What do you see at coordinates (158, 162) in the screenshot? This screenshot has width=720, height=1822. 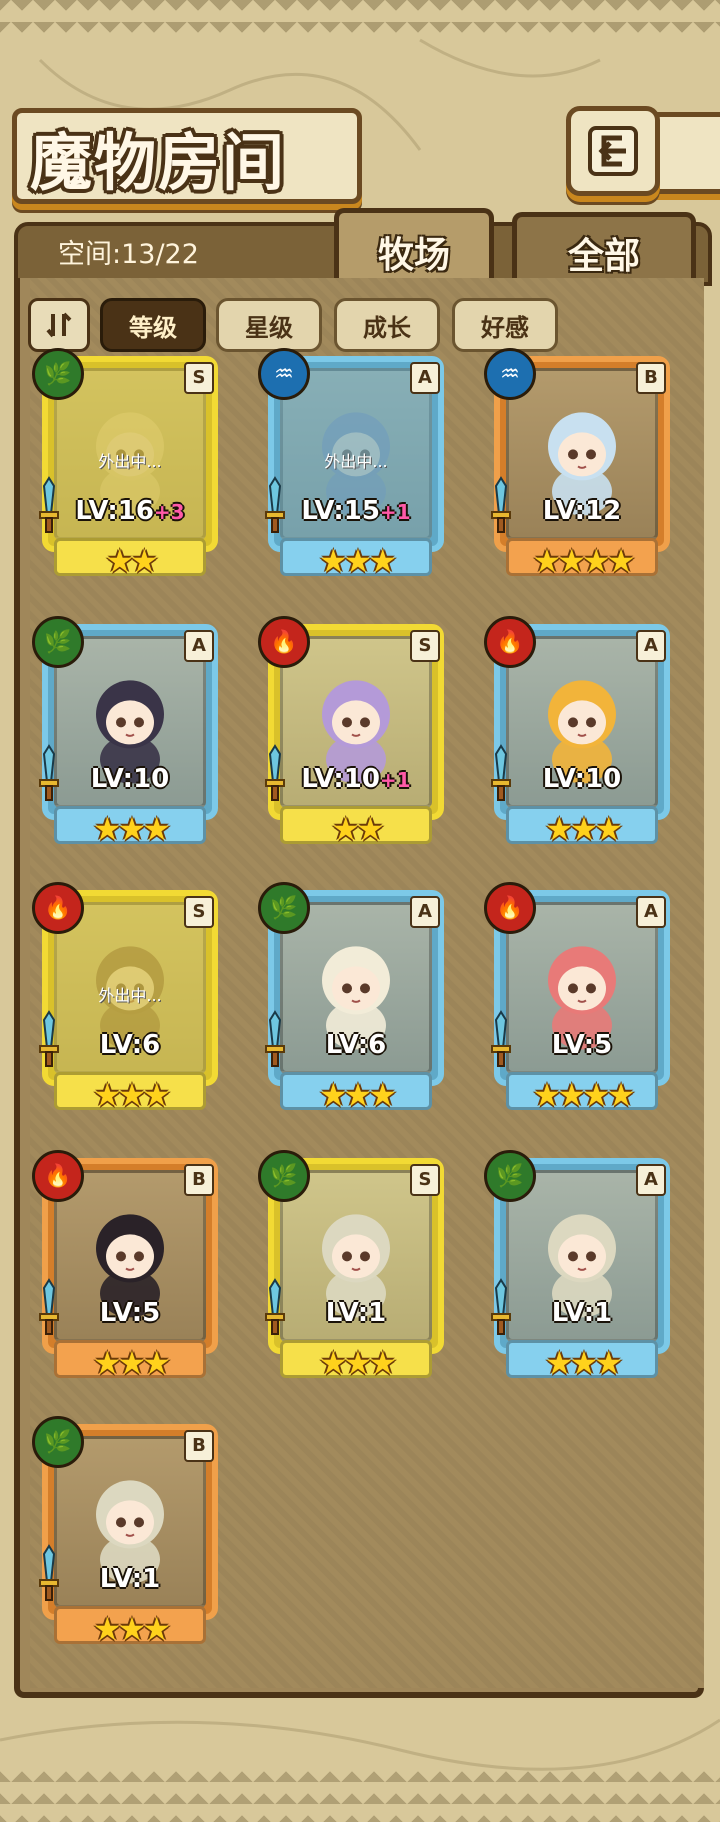 I see `page-title: 魔物房间` at bounding box center [158, 162].